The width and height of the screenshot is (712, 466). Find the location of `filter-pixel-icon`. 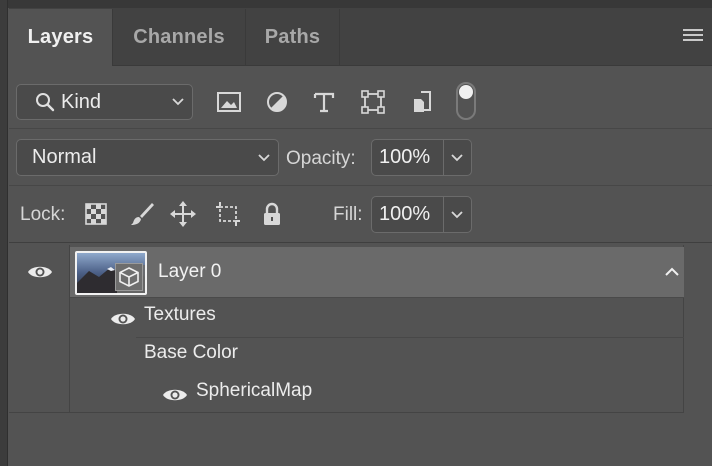

filter-pixel-icon is located at coordinates (229, 102).